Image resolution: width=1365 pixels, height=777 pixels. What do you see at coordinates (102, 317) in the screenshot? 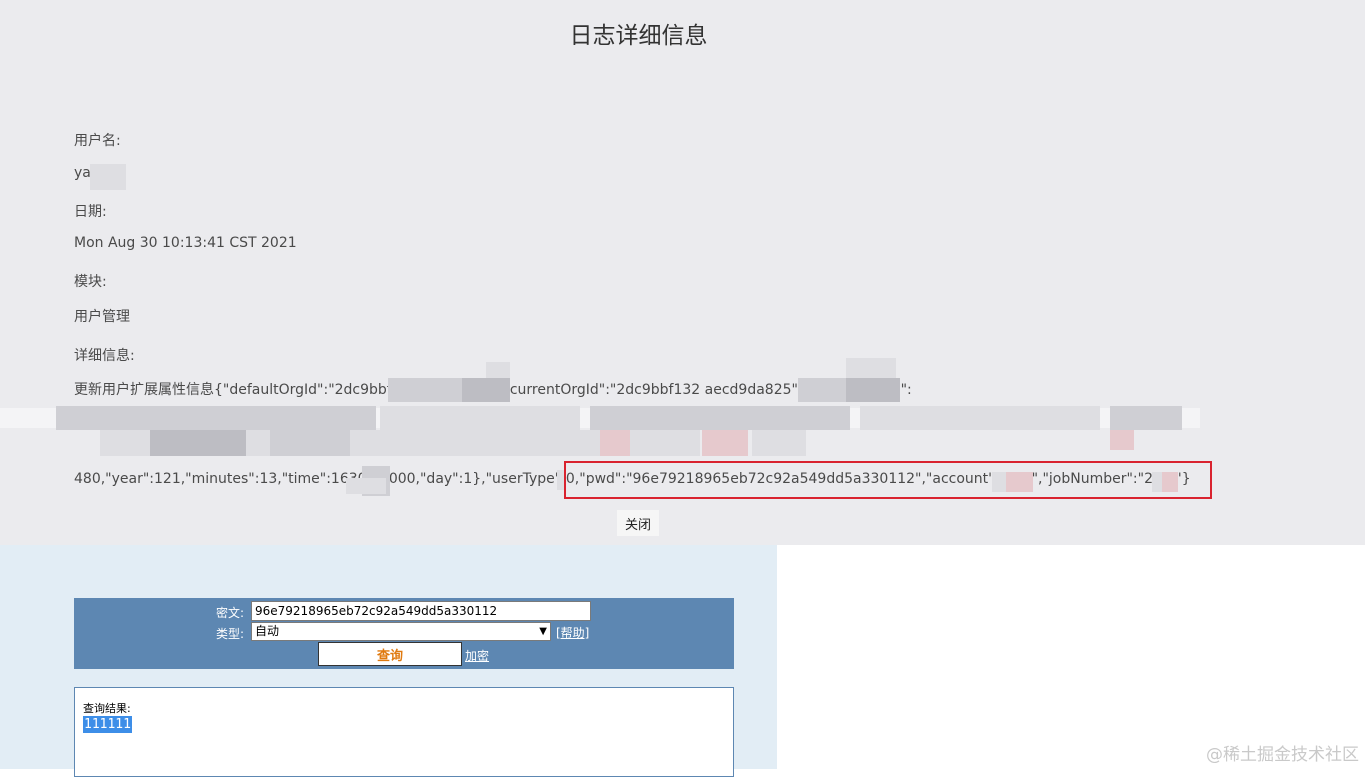
I see `module-value: 用户管理` at bounding box center [102, 317].